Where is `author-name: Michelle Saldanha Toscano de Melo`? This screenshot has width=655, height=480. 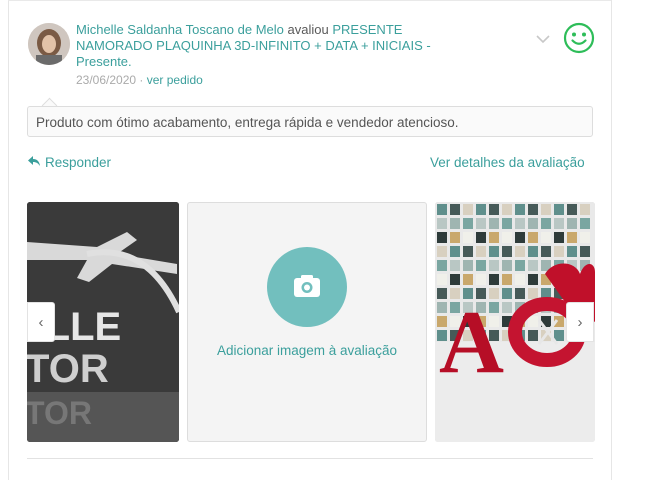 author-name: Michelle Saldanha Toscano de Melo is located at coordinates (180, 29).